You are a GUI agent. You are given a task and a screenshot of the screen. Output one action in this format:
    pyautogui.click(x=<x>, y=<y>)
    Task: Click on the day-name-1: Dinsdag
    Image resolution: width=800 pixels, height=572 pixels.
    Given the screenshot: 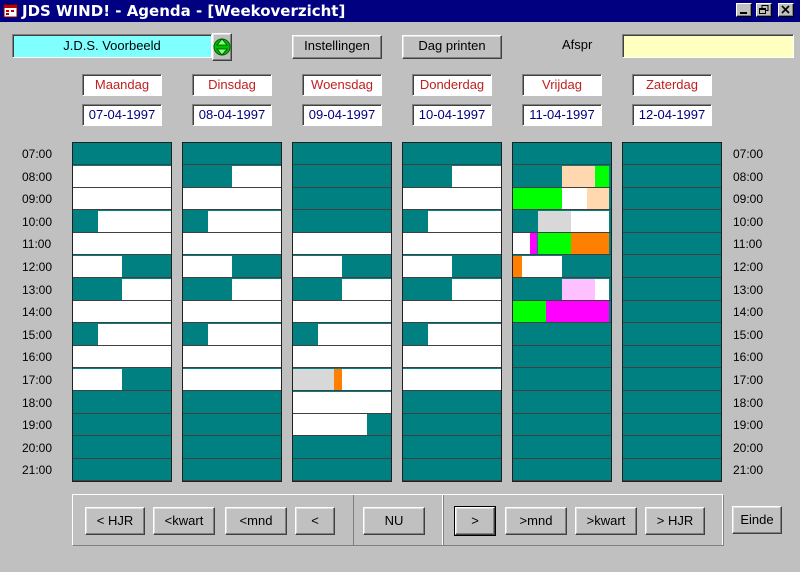 What is the action you would take?
    pyautogui.click(x=232, y=85)
    